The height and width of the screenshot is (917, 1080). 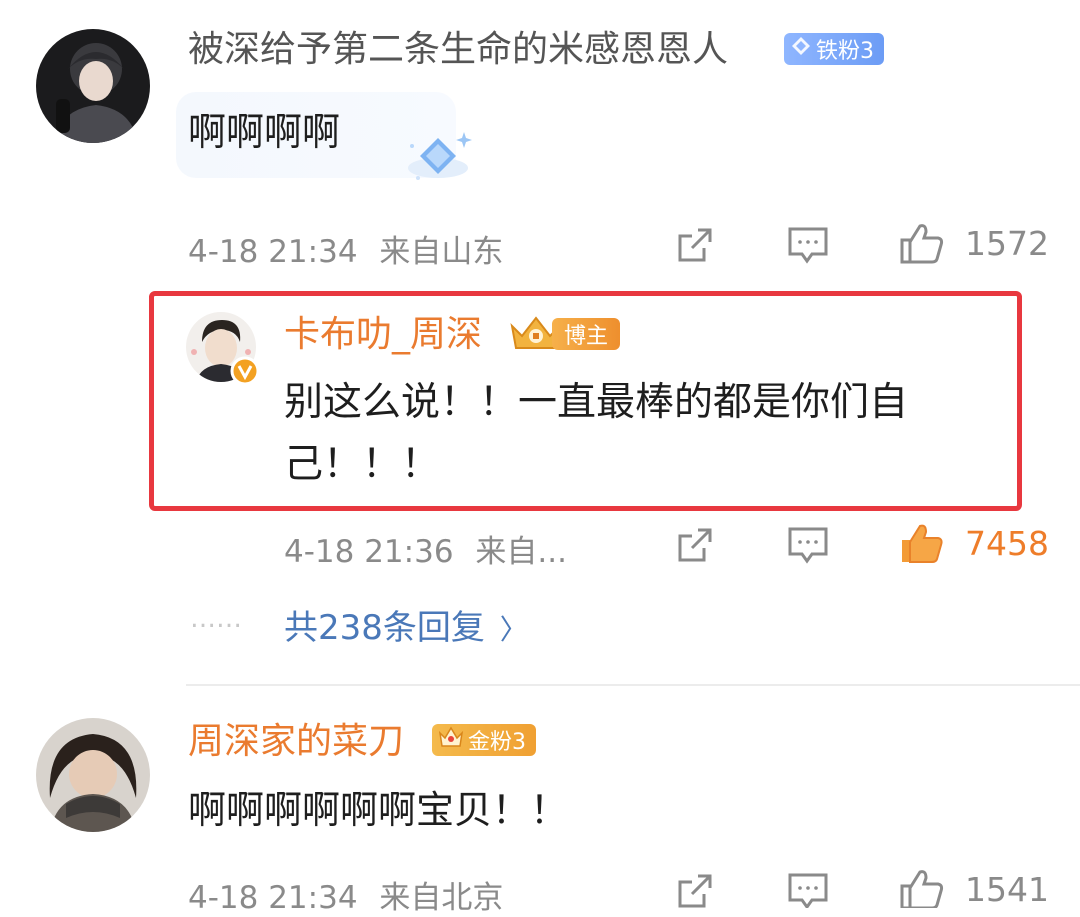 What do you see at coordinates (596, 402) in the screenshot?
I see `reply-text-line1: 别这么说！！一直最棒的都是你们自` at bounding box center [596, 402].